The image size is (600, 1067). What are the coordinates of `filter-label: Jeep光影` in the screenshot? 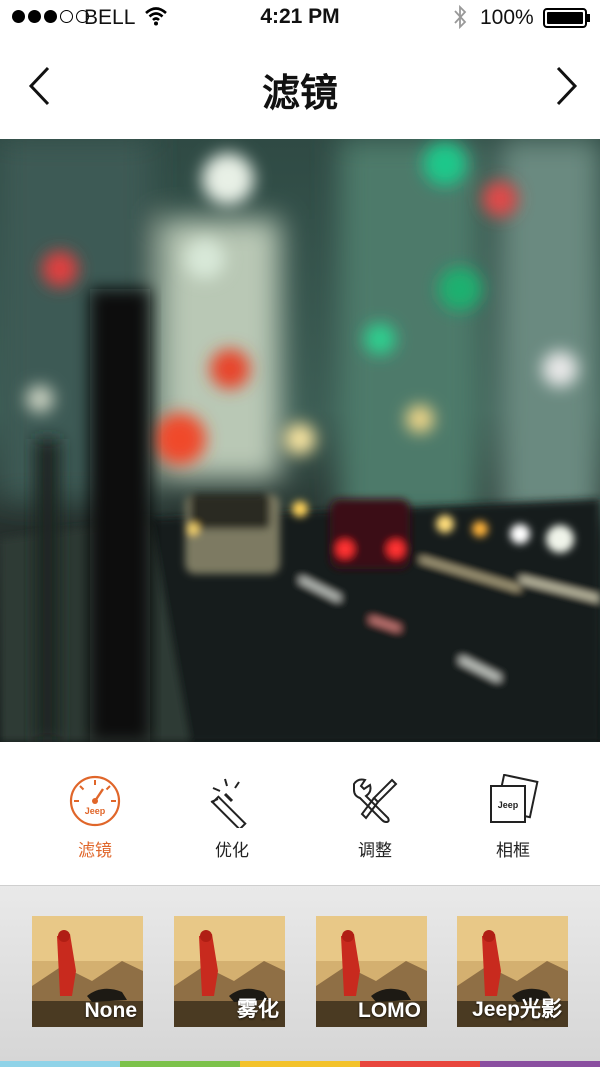 It's located at (517, 1009).